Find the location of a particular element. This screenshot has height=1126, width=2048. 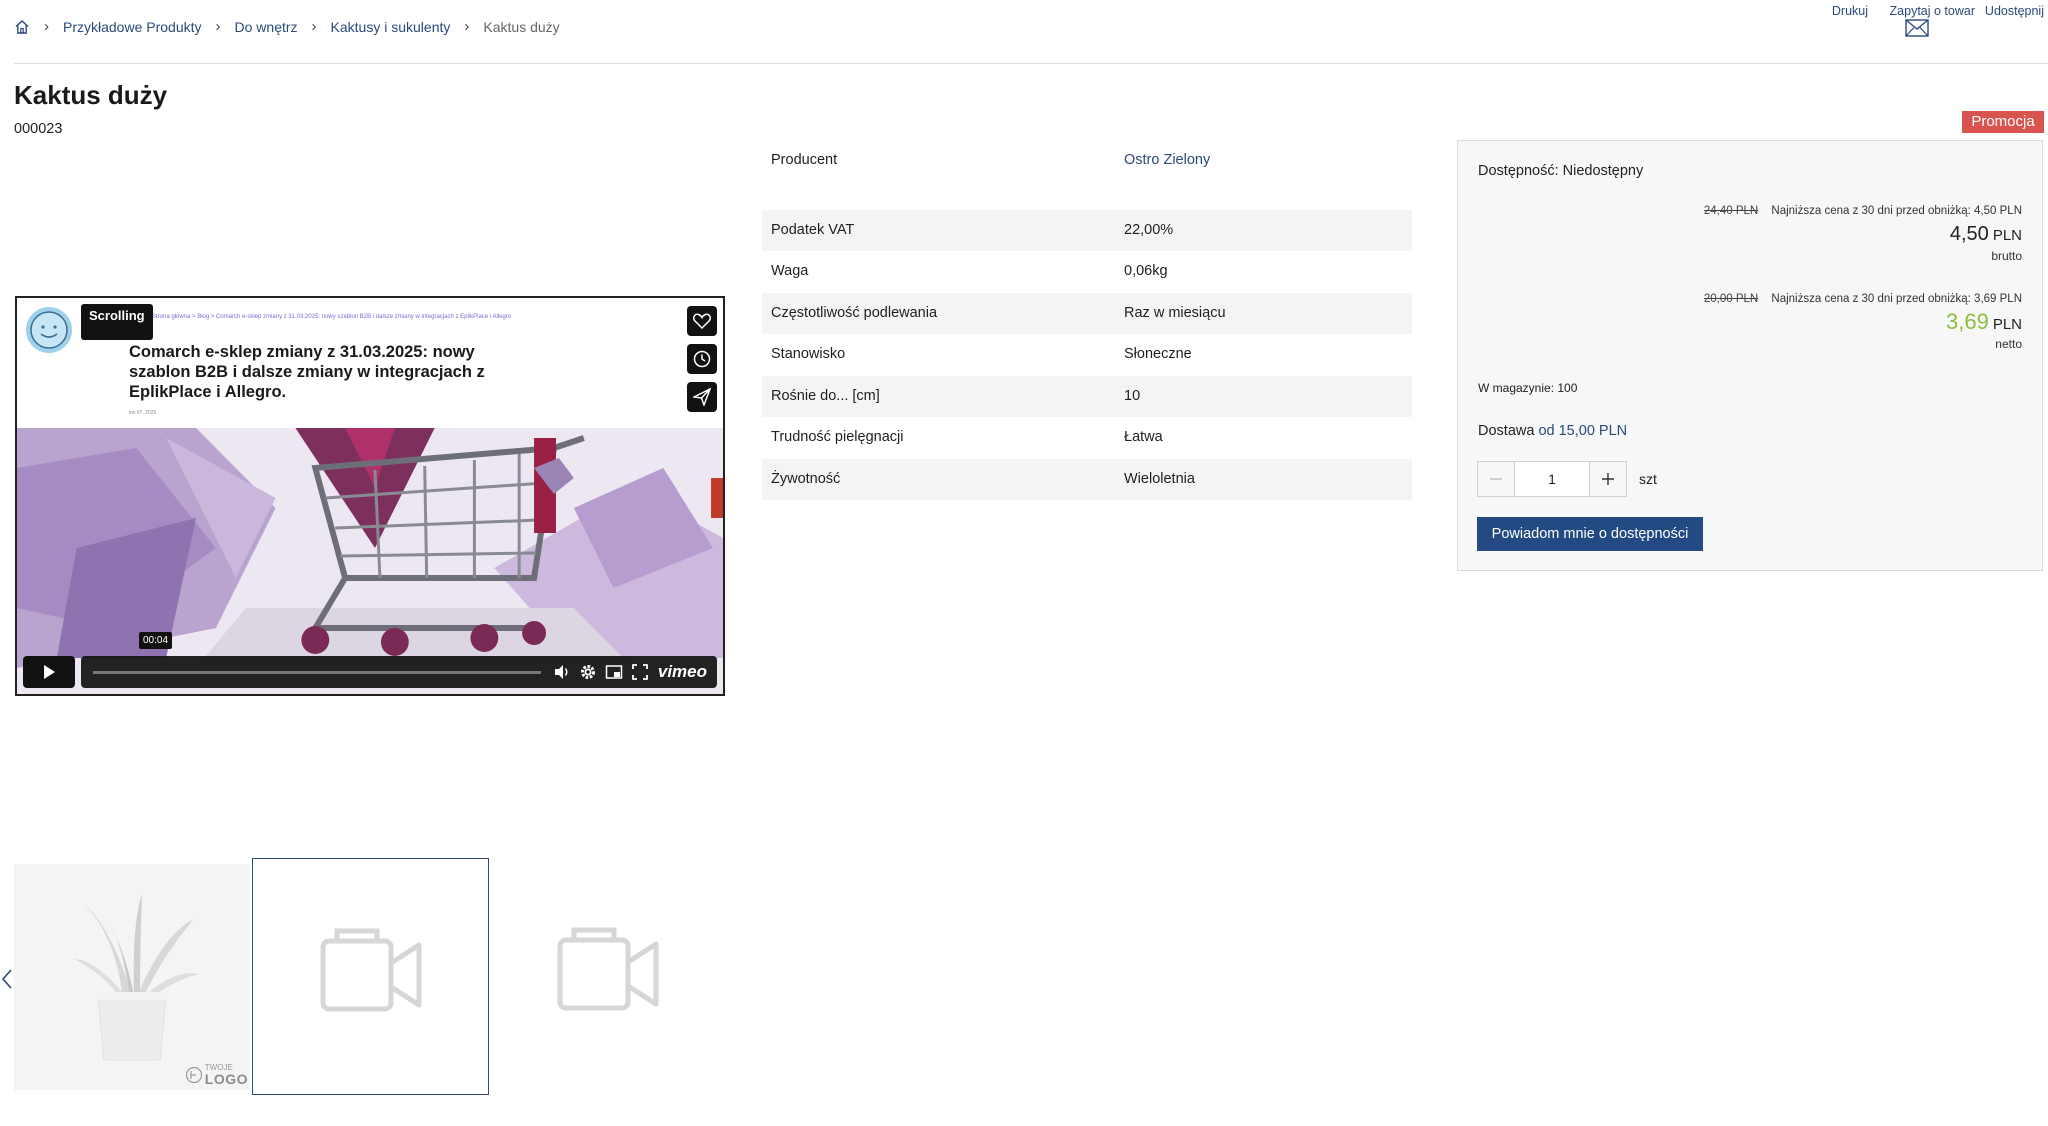

play-icon is located at coordinates (49, 672).